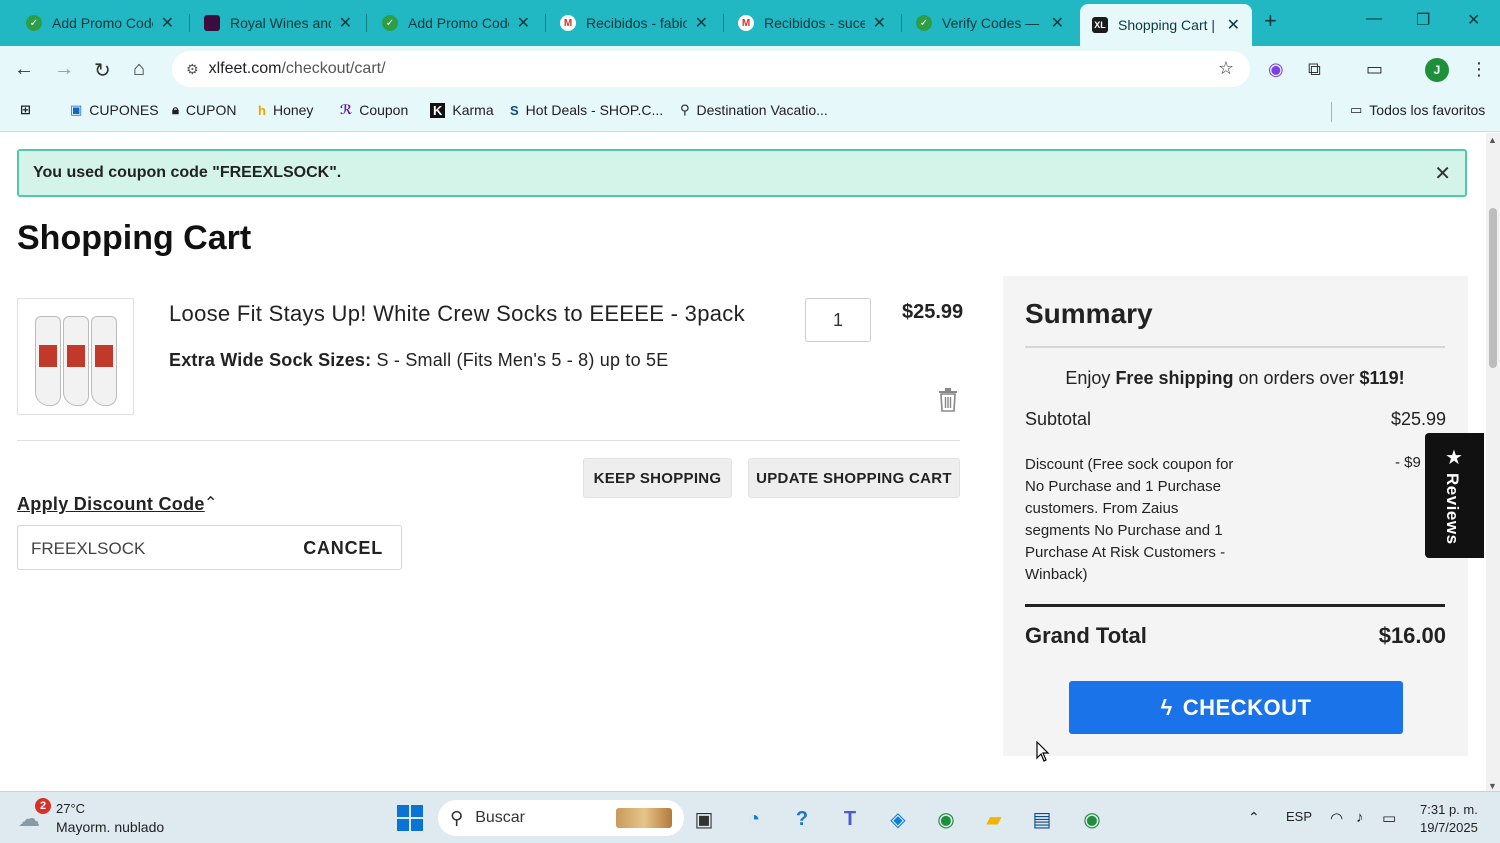 This screenshot has height=843, width=1500. Describe the element at coordinates (522, 360) in the screenshot. I see `option-value: S - Small (Fits Men's 5 - 8) up to 5E` at that location.